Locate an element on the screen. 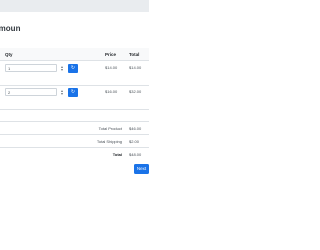 The image size is (320, 250). quantity-input: 1 is located at coordinates (31, 68).